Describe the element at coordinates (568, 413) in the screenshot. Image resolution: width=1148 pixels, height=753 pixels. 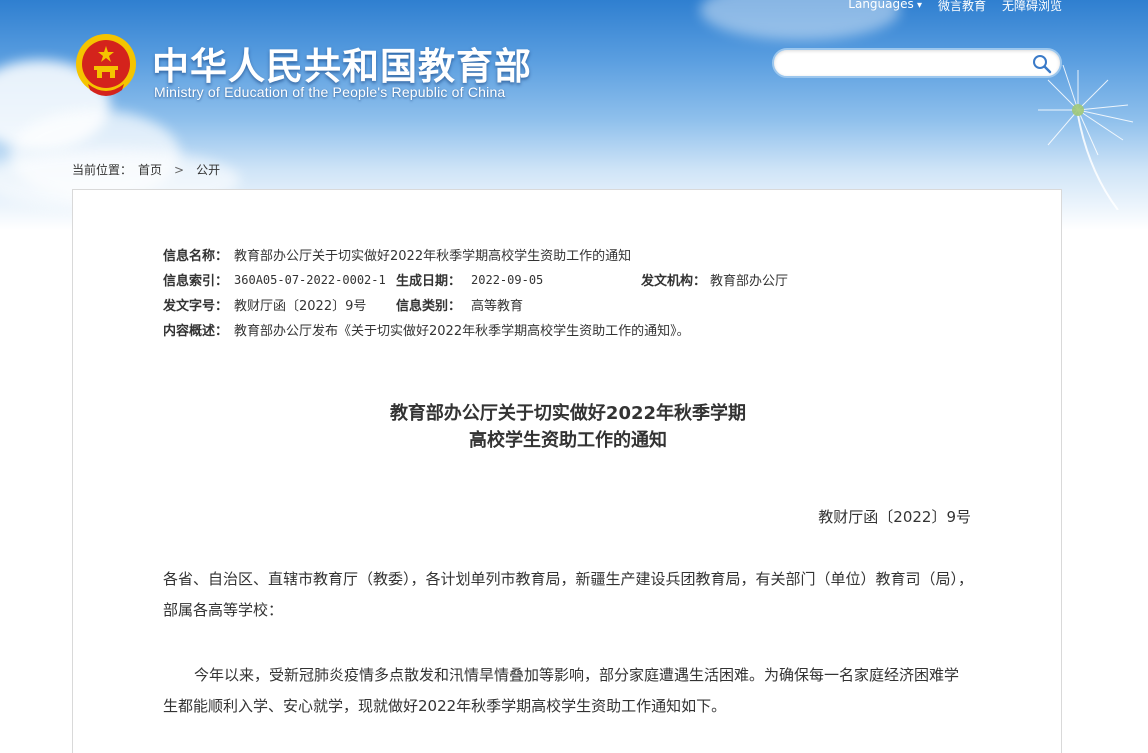
I see `document-title-line: 教育部办公厅关于切实做好2022年秋季学期` at that location.